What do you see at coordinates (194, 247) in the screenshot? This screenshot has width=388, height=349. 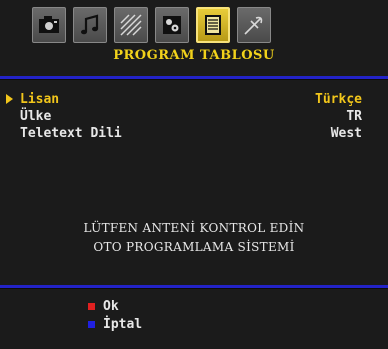 I see `auto-program-notice: OTO PROGRAMLAMA SİSTEMİ` at bounding box center [194, 247].